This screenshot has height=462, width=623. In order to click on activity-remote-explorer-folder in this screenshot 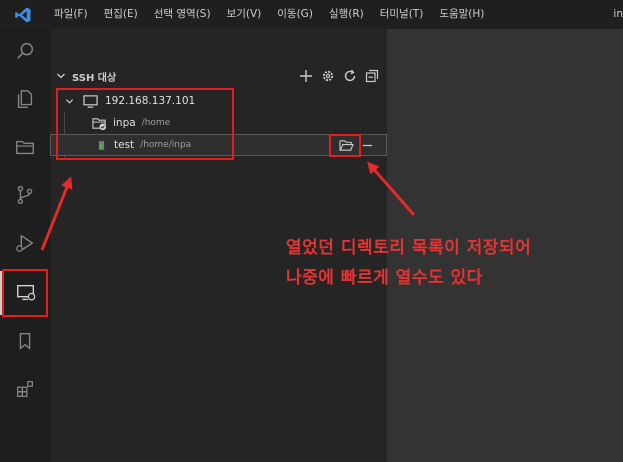, I will do `click(25, 147)`.